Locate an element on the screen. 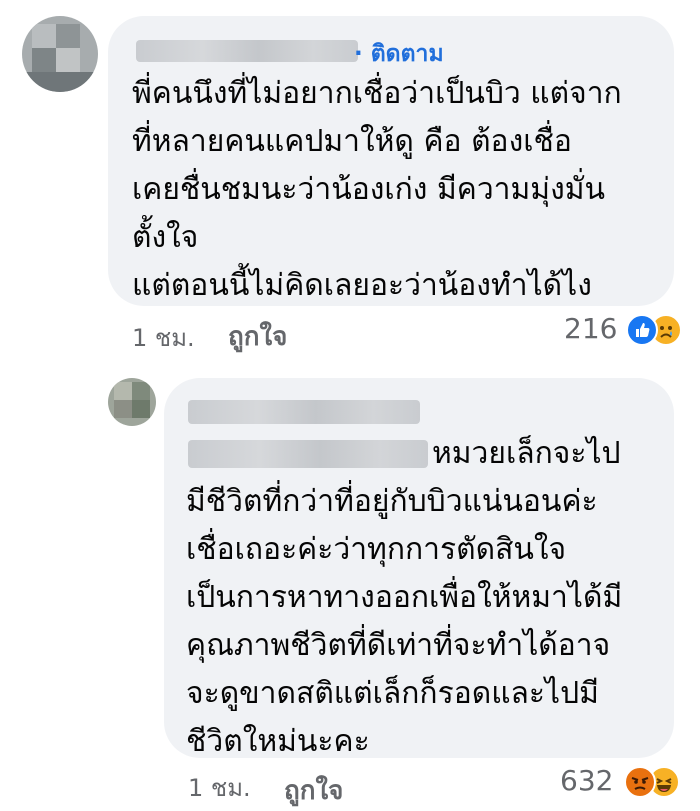  reply-line: หมวยเล็กจะไป is located at coordinates (404, 454).